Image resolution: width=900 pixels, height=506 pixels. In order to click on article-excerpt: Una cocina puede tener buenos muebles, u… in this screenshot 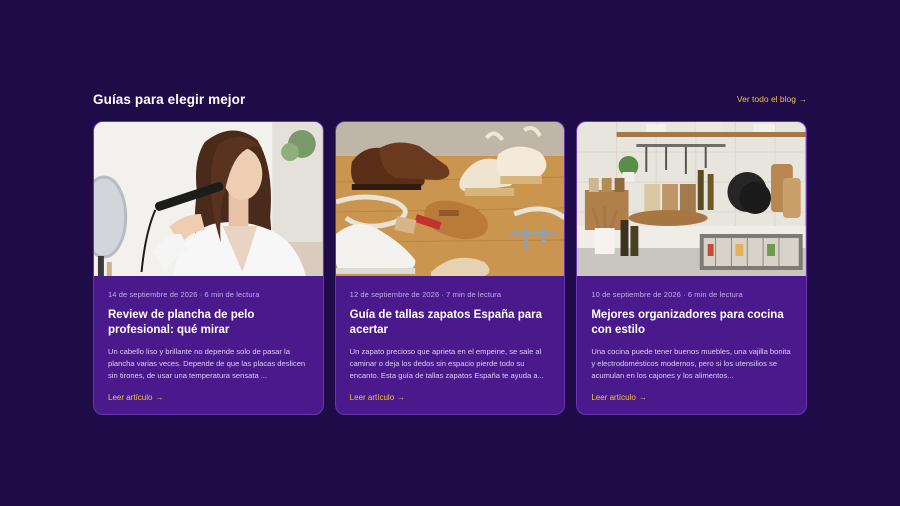, I will do `click(691, 364)`.